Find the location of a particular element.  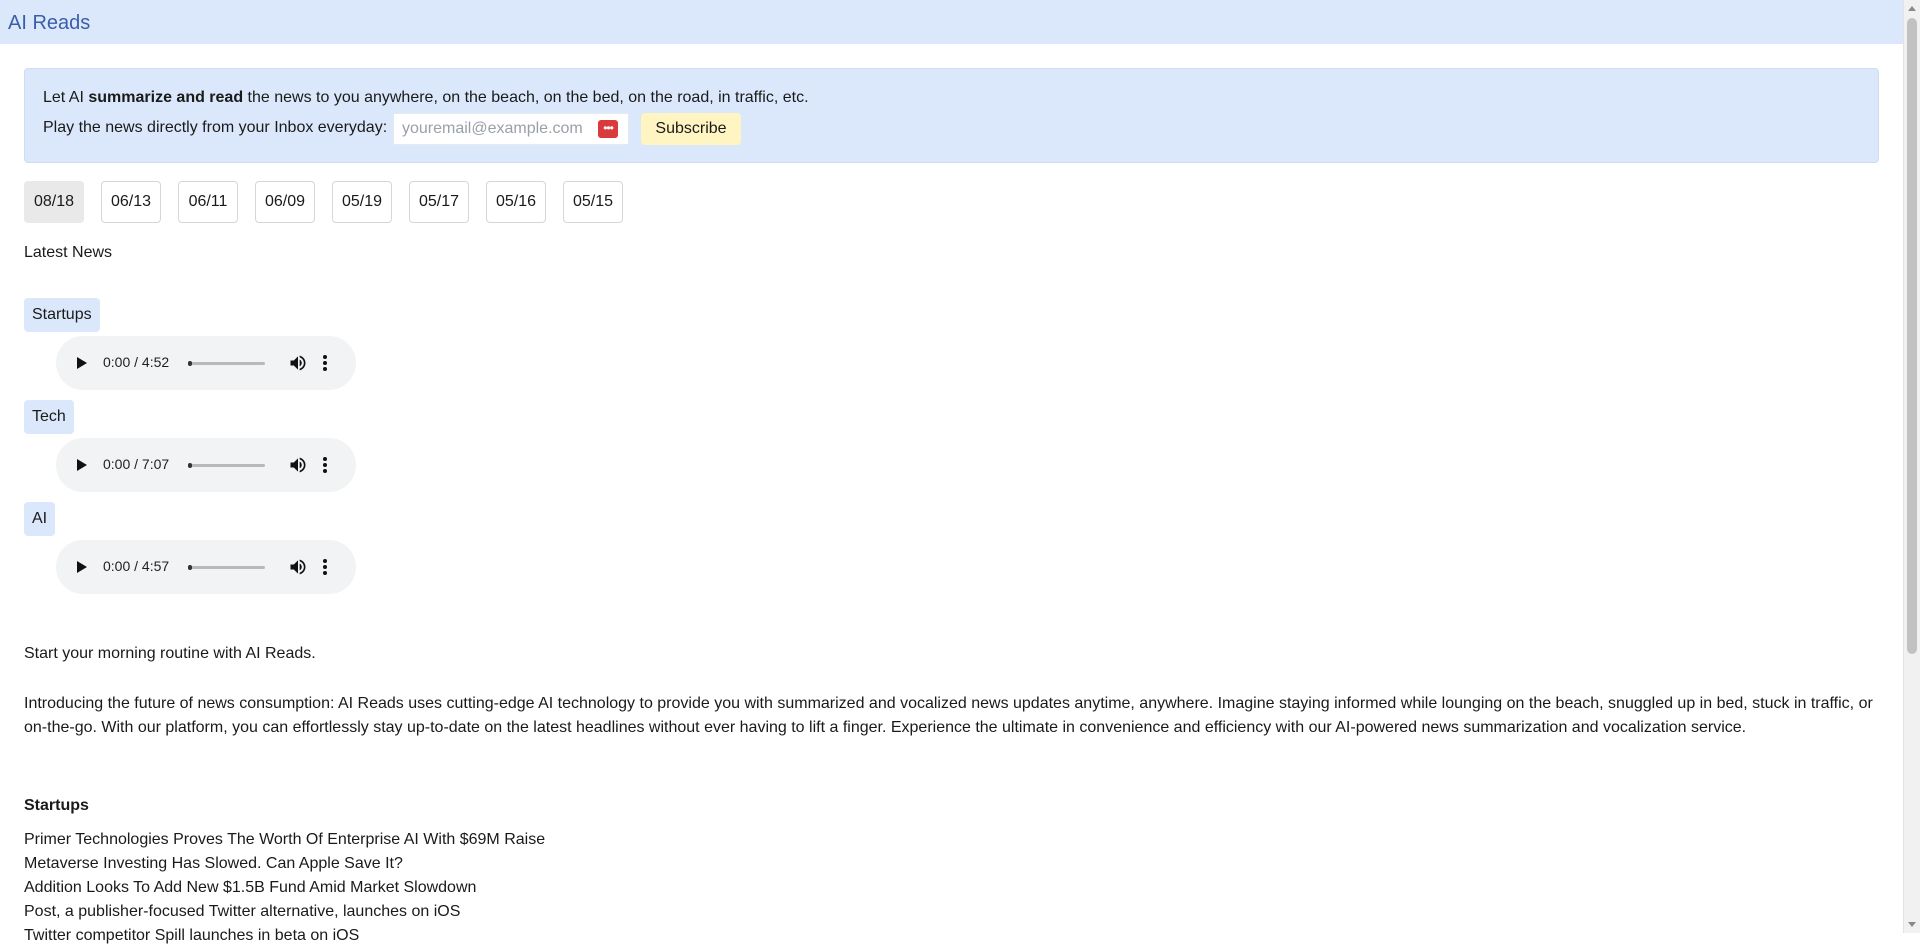

audio-player: 0:00 / 4:57 is located at coordinates (206, 567).